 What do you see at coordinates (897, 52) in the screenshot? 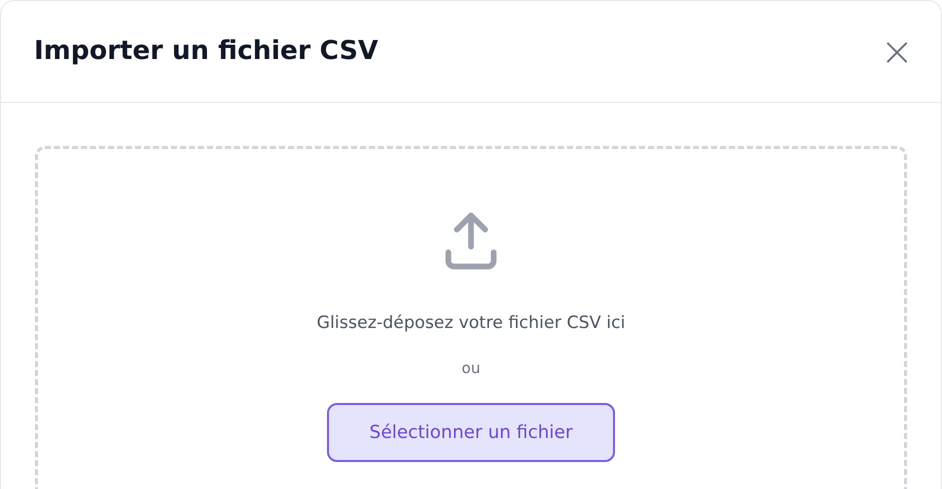
I see `close-button: ×` at bounding box center [897, 52].